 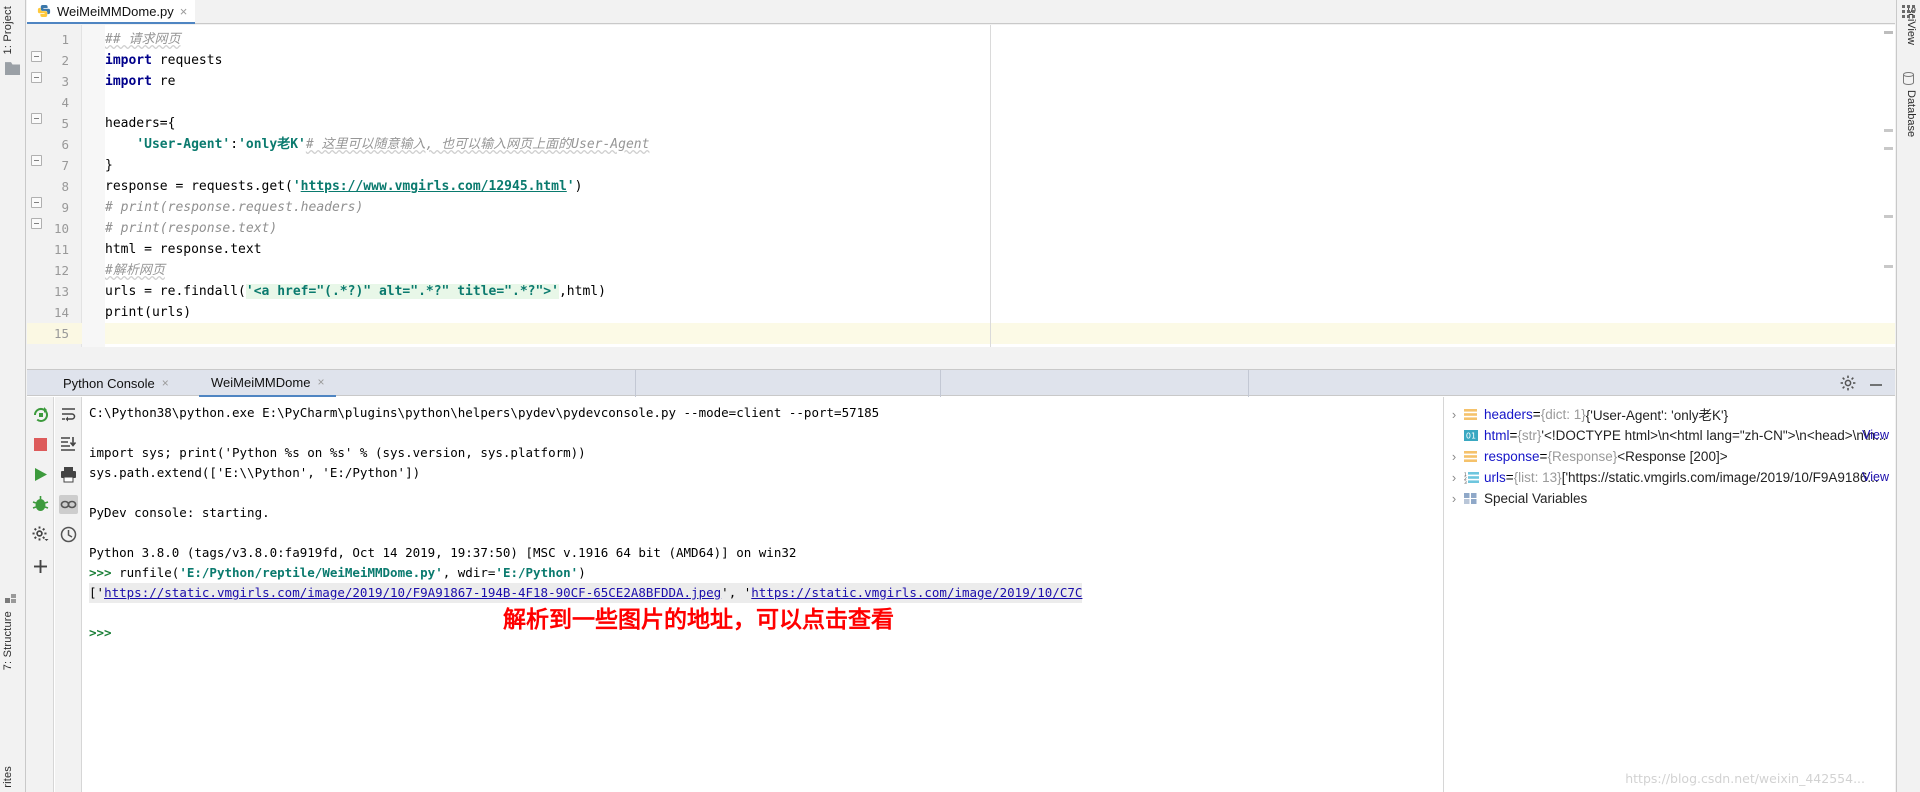 I want to click on settings-icon, so click(x=40, y=534).